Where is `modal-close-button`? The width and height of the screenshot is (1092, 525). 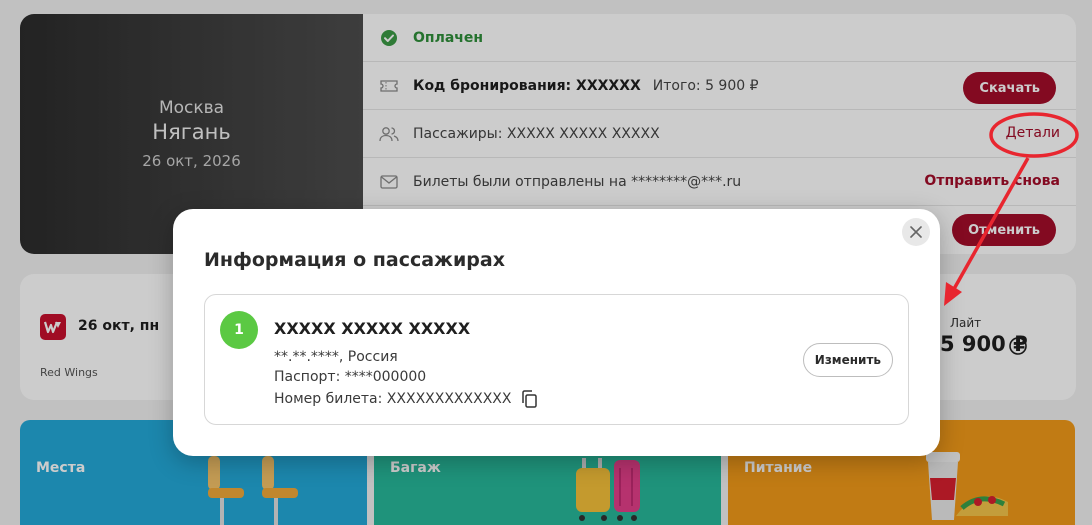
modal-close-button is located at coordinates (916, 232).